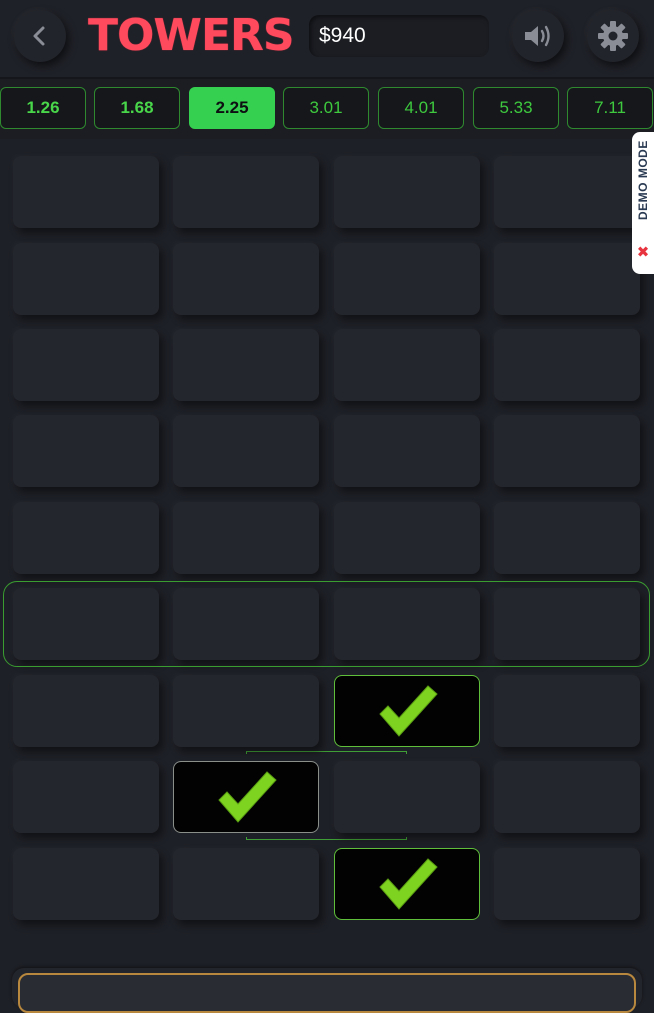 The width and height of the screenshot is (654, 1013). I want to click on gear-icon, so click(613, 36).